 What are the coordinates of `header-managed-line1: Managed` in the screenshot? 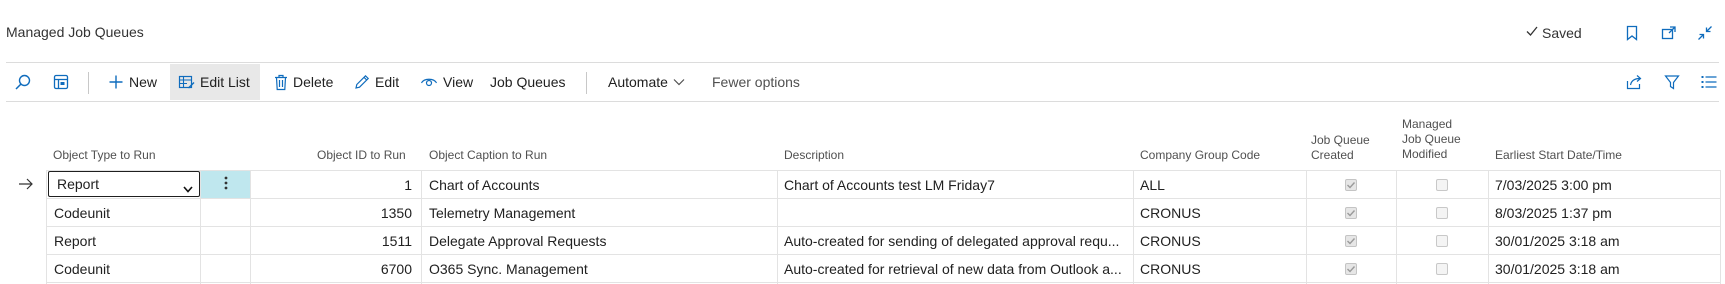 It's located at (1427, 124).